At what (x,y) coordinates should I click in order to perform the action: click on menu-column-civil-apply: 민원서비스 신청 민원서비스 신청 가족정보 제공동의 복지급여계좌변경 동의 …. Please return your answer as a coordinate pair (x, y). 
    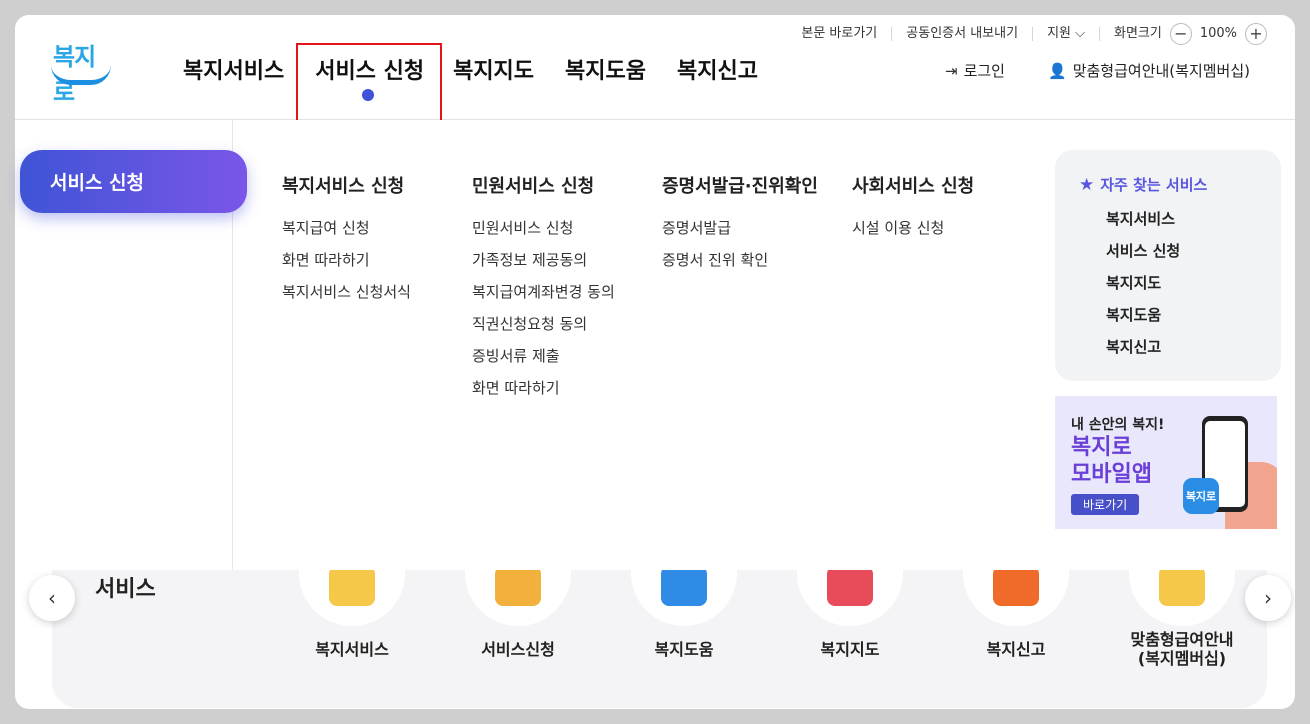
    Looking at the image, I should click on (543, 291).